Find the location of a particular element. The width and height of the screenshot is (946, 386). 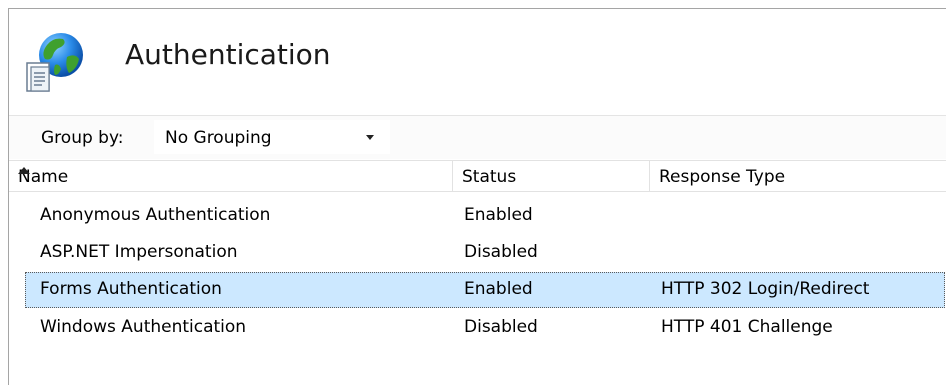

sort-ascending-icon is located at coordinates (24, 170).